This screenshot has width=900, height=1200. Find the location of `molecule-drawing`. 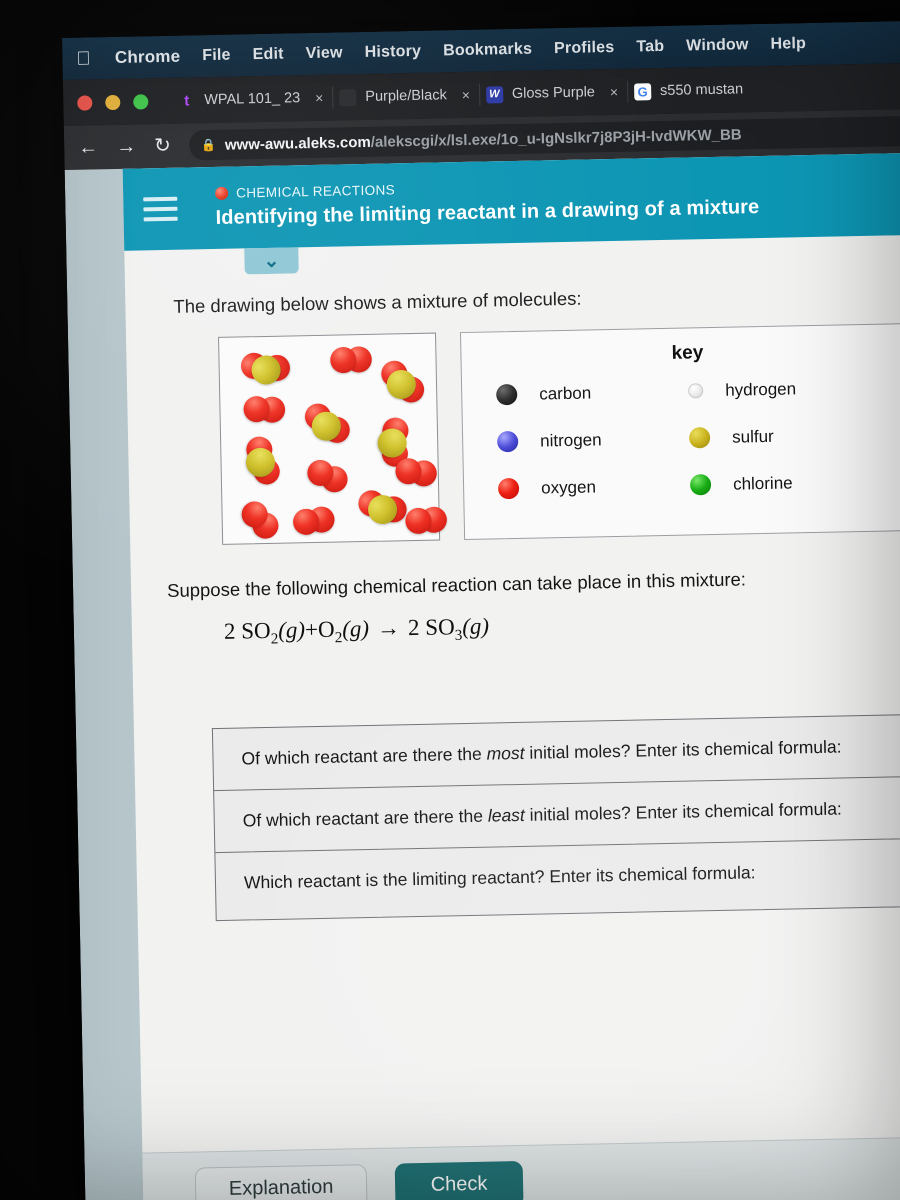

molecule-drawing is located at coordinates (334, 440).